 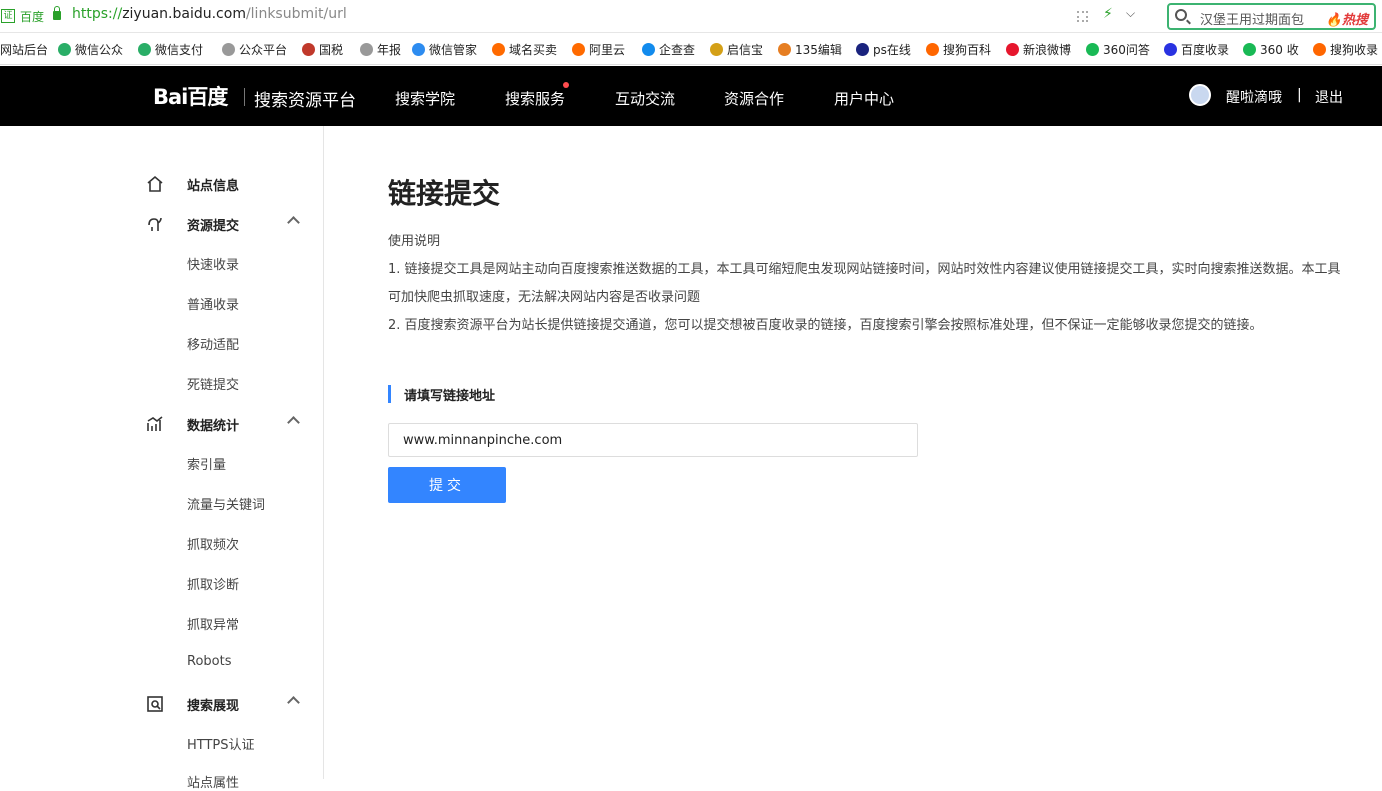 What do you see at coordinates (1181, 15) in the screenshot?
I see `search-icon` at bounding box center [1181, 15].